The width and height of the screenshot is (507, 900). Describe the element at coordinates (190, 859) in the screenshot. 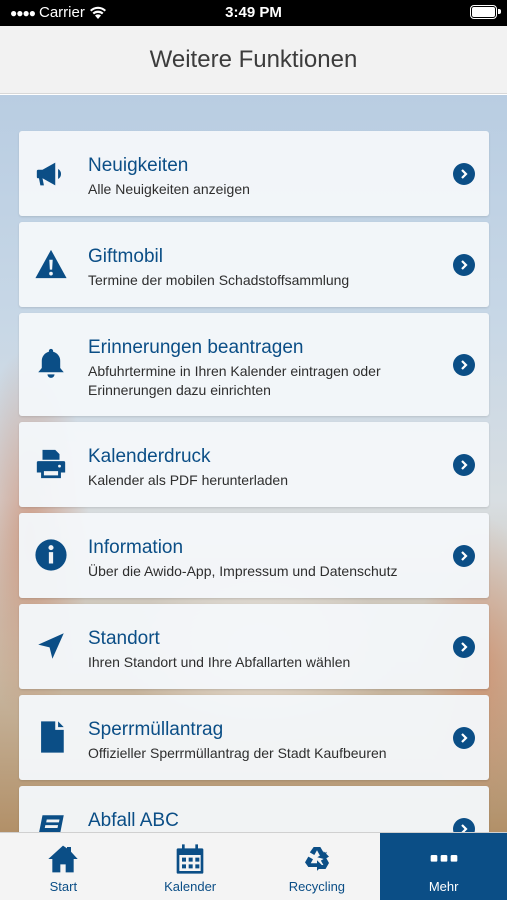

I see `calendar-icon` at that location.